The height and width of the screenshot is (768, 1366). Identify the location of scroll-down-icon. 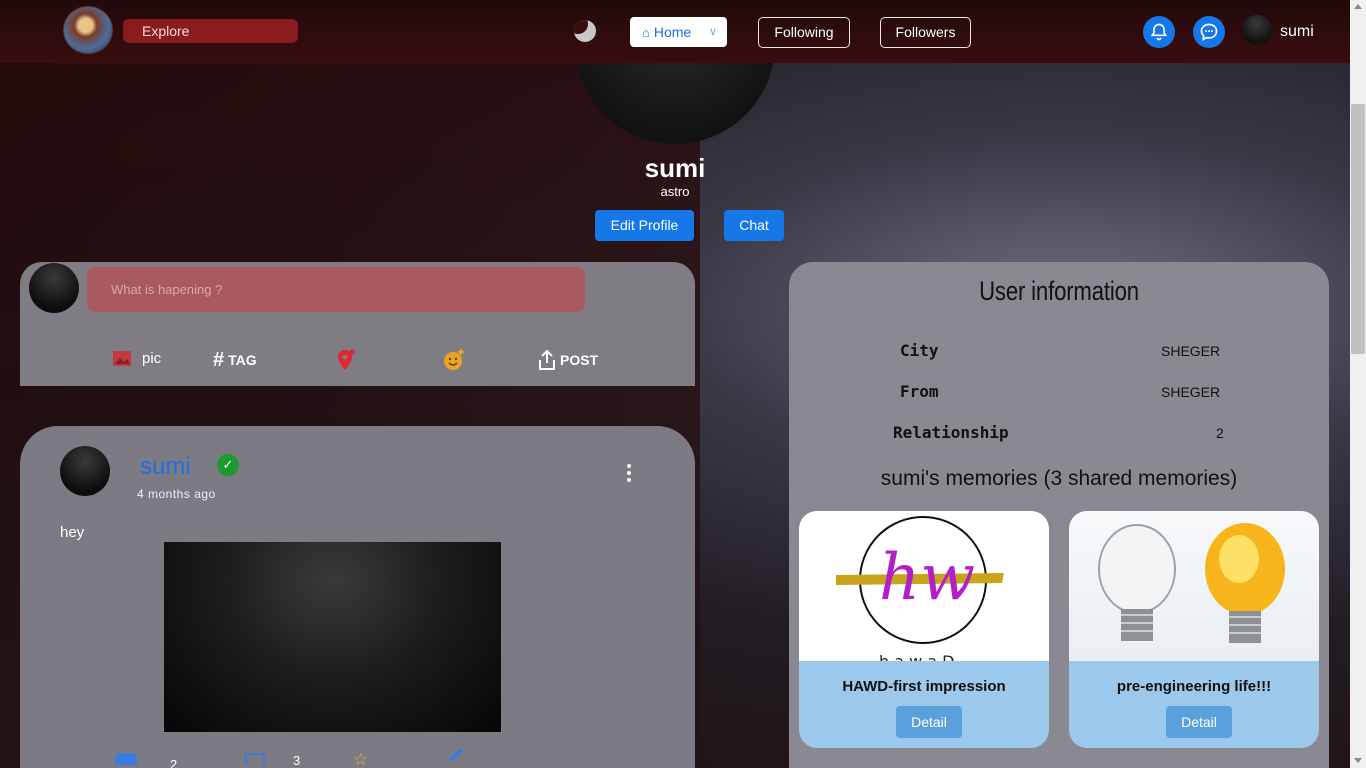
(1358, 760).